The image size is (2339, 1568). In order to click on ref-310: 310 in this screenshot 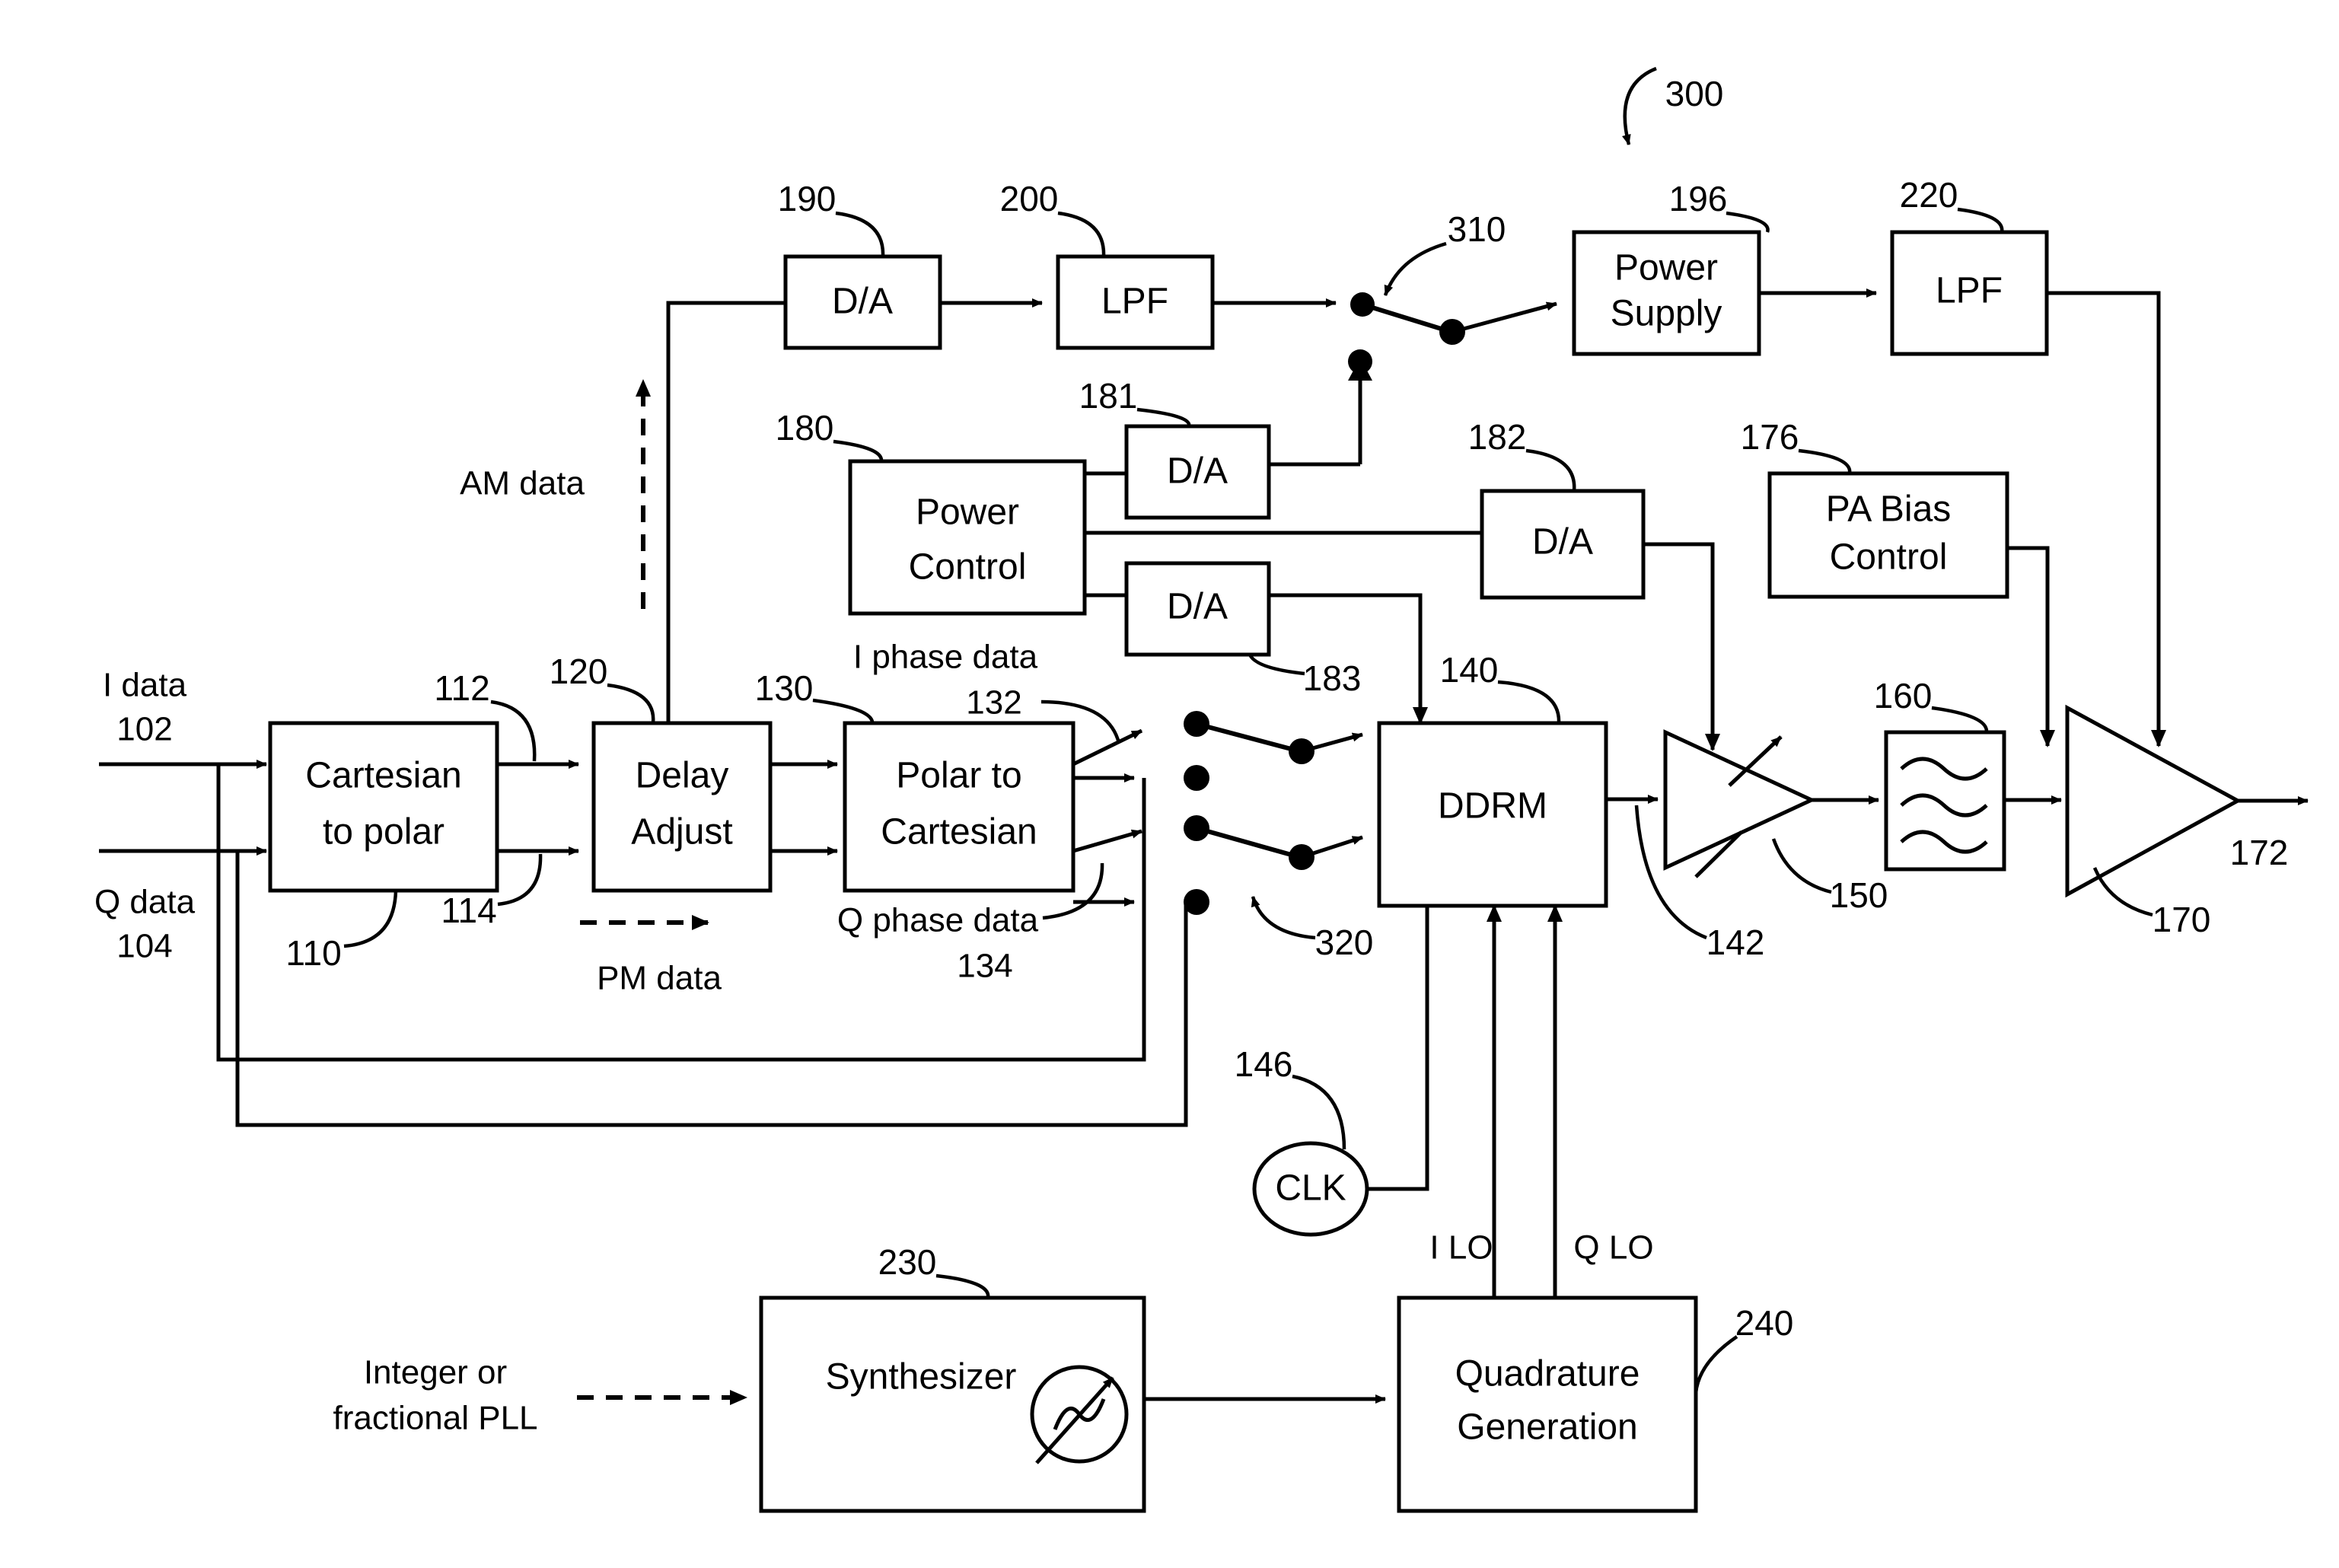, I will do `click(1477, 229)`.